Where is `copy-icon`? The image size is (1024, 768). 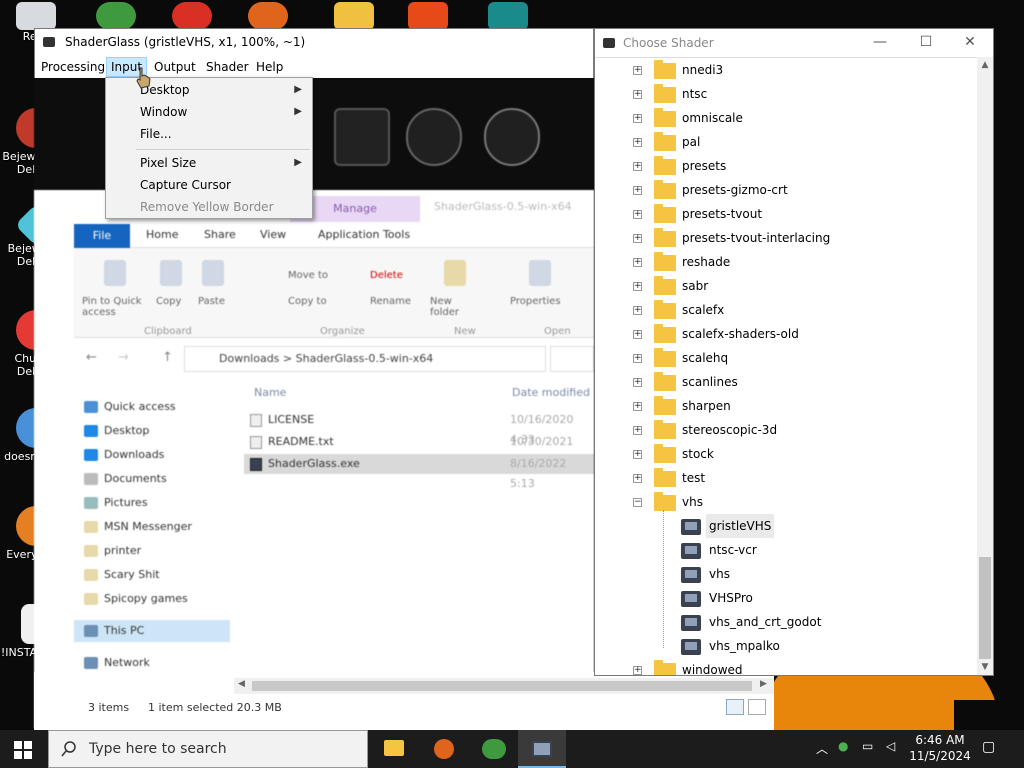
copy-icon is located at coordinates (171, 273).